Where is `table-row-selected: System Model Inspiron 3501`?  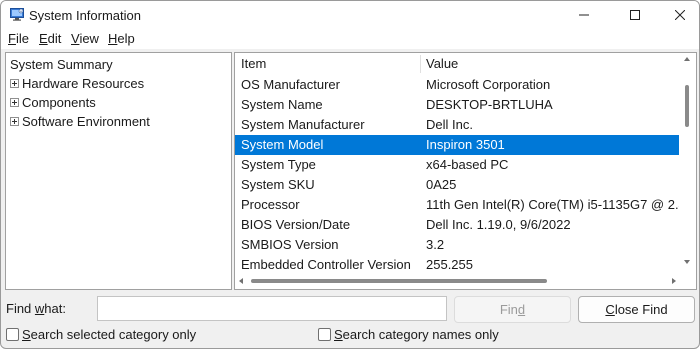 table-row-selected: System Model Inspiron 3501 is located at coordinates (457, 145).